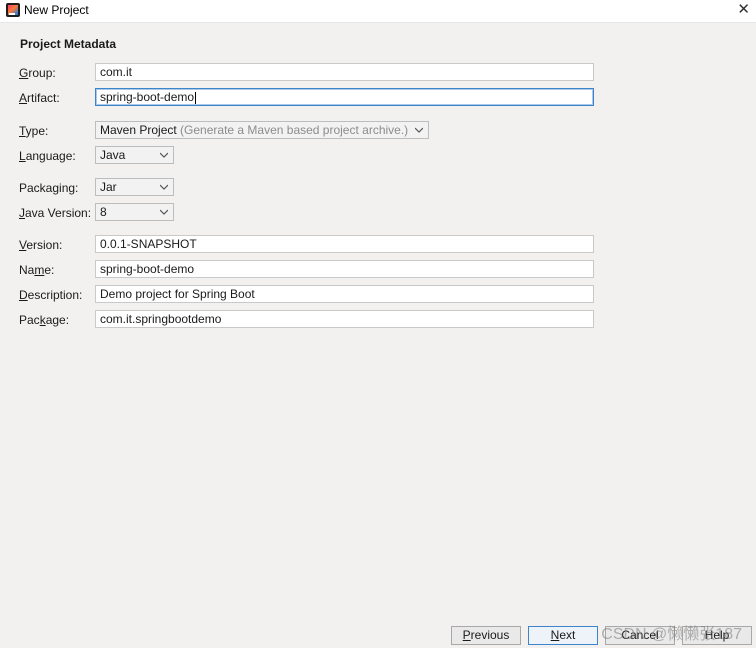 The height and width of the screenshot is (648, 756). What do you see at coordinates (671, 634) in the screenshot?
I see `watermark: CSDN @懒懒张187` at bounding box center [671, 634].